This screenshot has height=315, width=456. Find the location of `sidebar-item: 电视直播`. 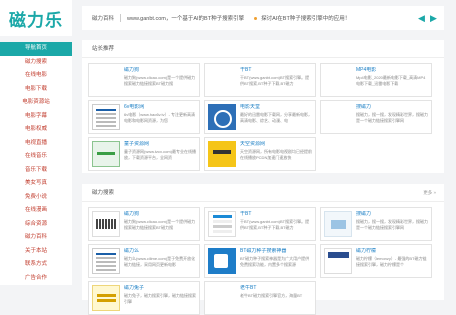

sidebar-item: 电视直播 is located at coordinates (36, 144).